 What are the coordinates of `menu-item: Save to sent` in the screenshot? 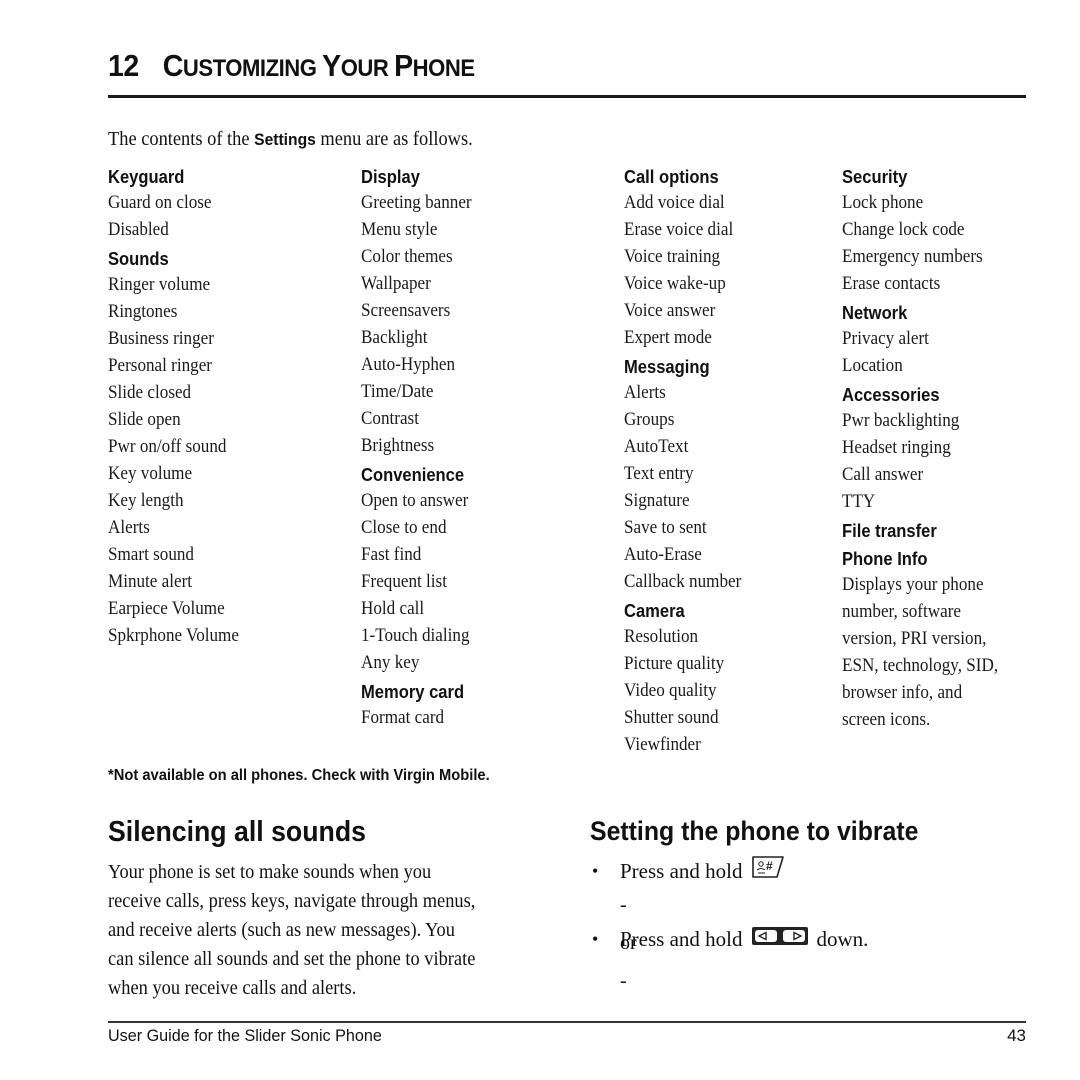 It's located at (665, 527).